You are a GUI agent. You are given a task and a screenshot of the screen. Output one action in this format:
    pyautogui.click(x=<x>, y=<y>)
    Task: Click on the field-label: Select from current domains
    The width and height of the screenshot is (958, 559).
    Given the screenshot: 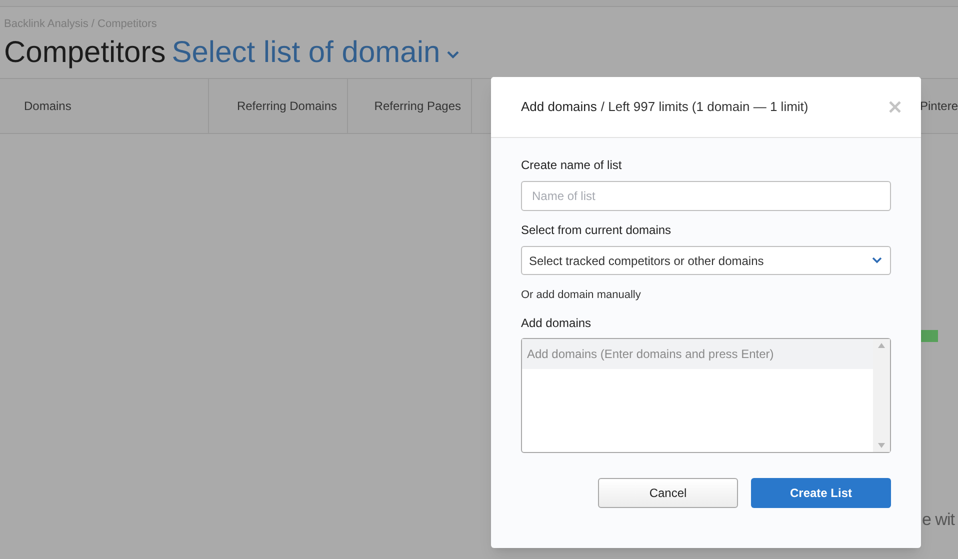 What is the action you would take?
    pyautogui.click(x=596, y=230)
    